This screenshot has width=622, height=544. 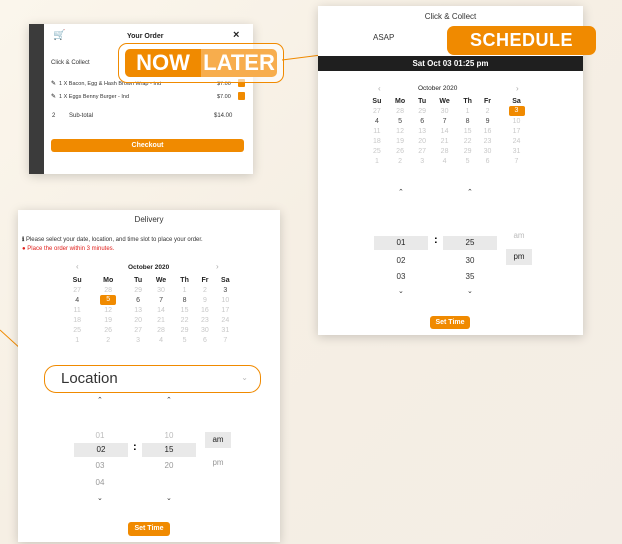 What do you see at coordinates (161, 310) in the screenshot?
I see `calendar-day: 14` at bounding box center [161, 310].